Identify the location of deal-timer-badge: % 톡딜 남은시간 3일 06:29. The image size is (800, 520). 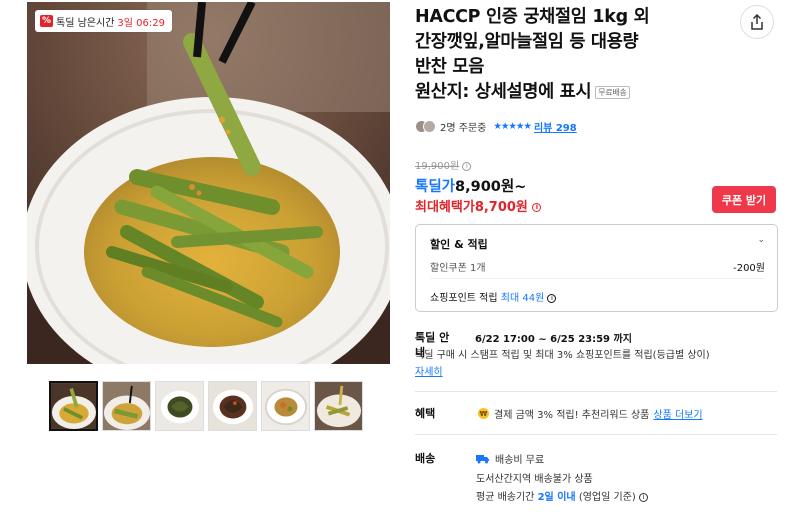
(103, 21).